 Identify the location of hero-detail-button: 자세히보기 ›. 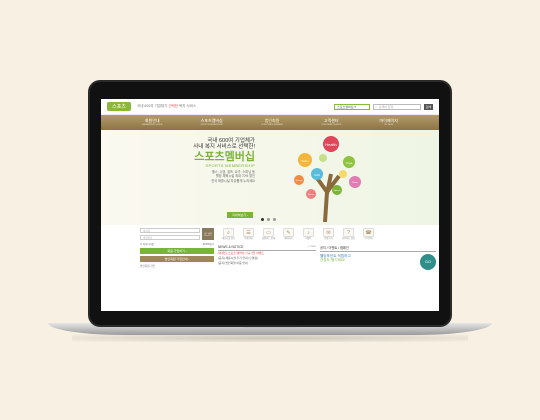
(240, 215).